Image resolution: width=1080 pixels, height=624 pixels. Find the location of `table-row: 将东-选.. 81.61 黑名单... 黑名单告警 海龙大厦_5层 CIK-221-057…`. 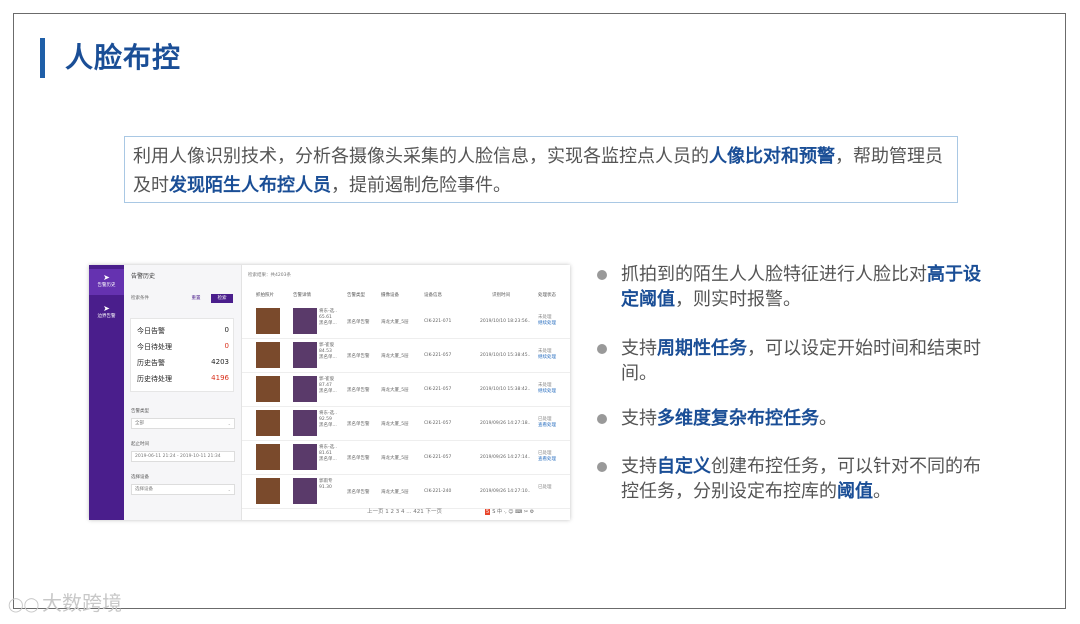

table-row: 将东-选.. 81.61 黑名单... 黑名单告警 海龙大厦_5层 CIK-221-057… is located at coordinates (406, 458).